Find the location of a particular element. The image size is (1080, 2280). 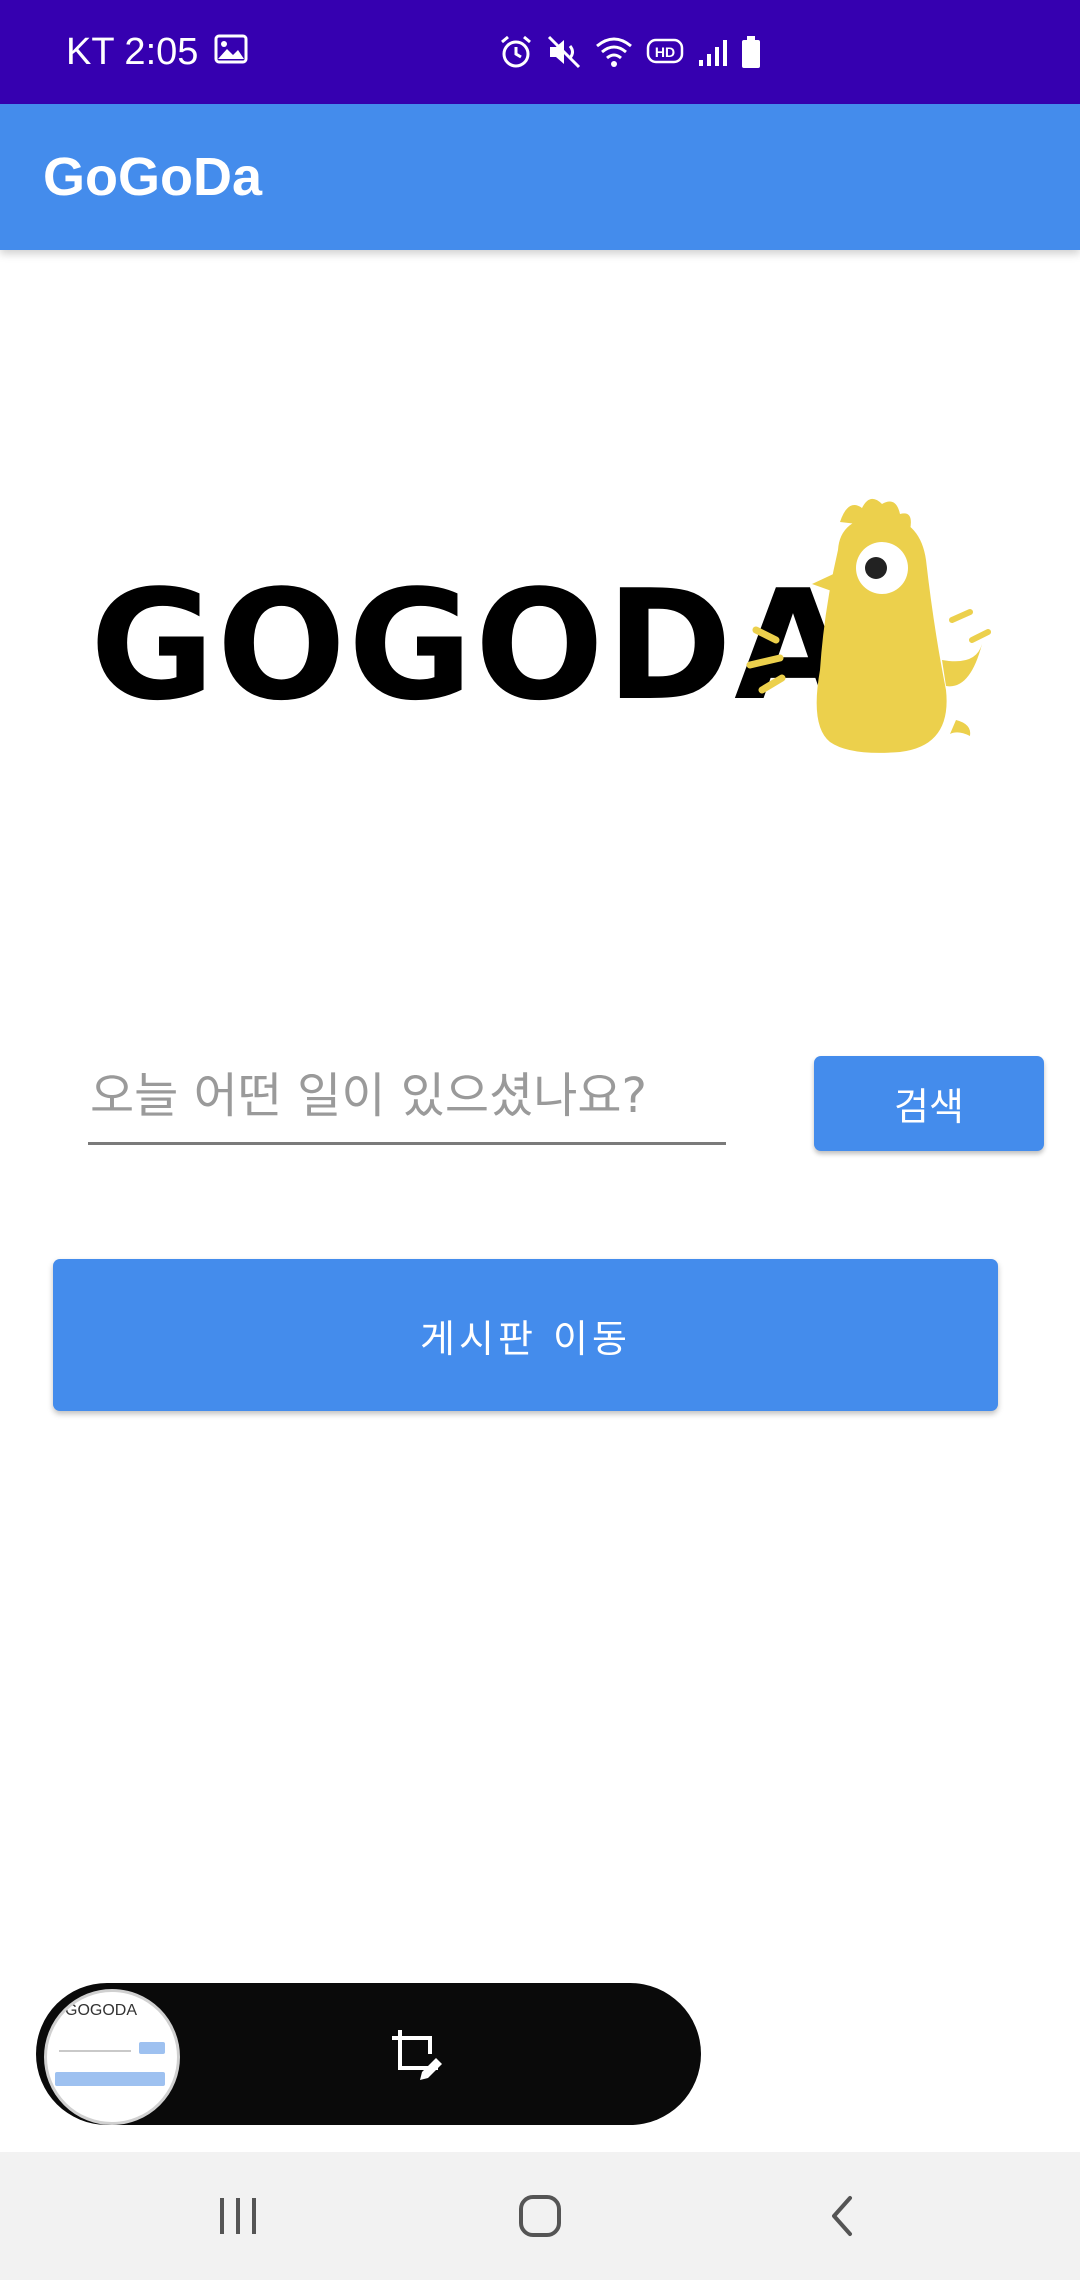

board-navigate-button: 게시판 이동 is located at coordinates (525, 1335).